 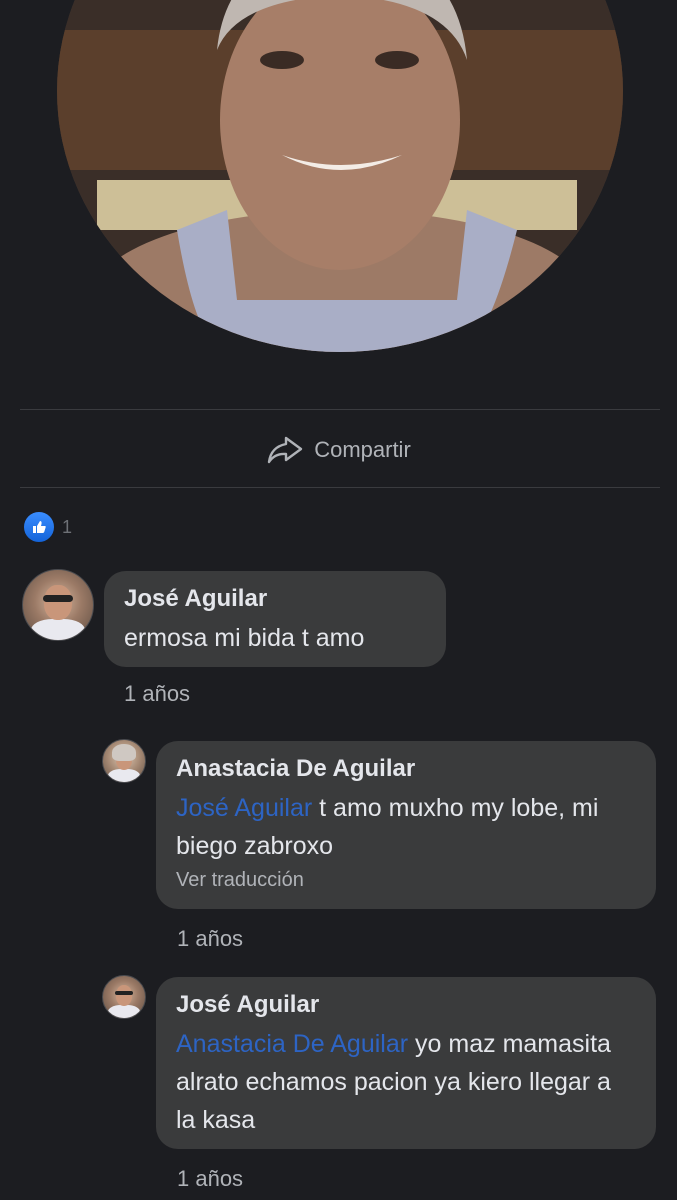 What do you see at coordinates (244, 808) in the screenshot?
I see `mention-link: José Aguilar` at bounding box center [244, 808].